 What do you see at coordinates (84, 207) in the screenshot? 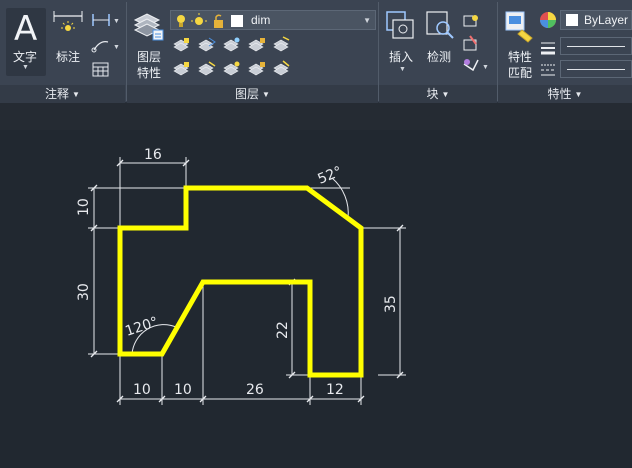
I see `dim-top-height: 10` at bounding box center [84, 207].